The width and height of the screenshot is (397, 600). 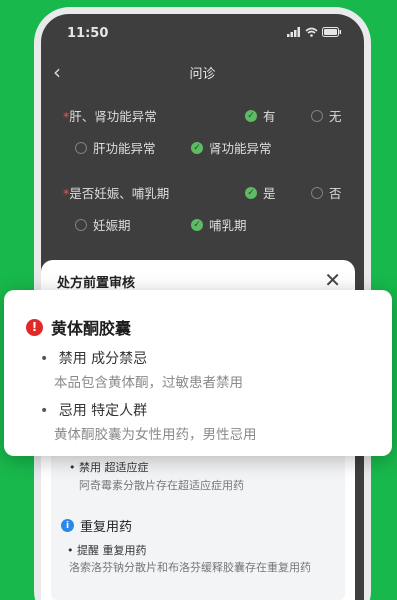 I want to click on option-label: 妊娠期, so click(x=112, y=225).